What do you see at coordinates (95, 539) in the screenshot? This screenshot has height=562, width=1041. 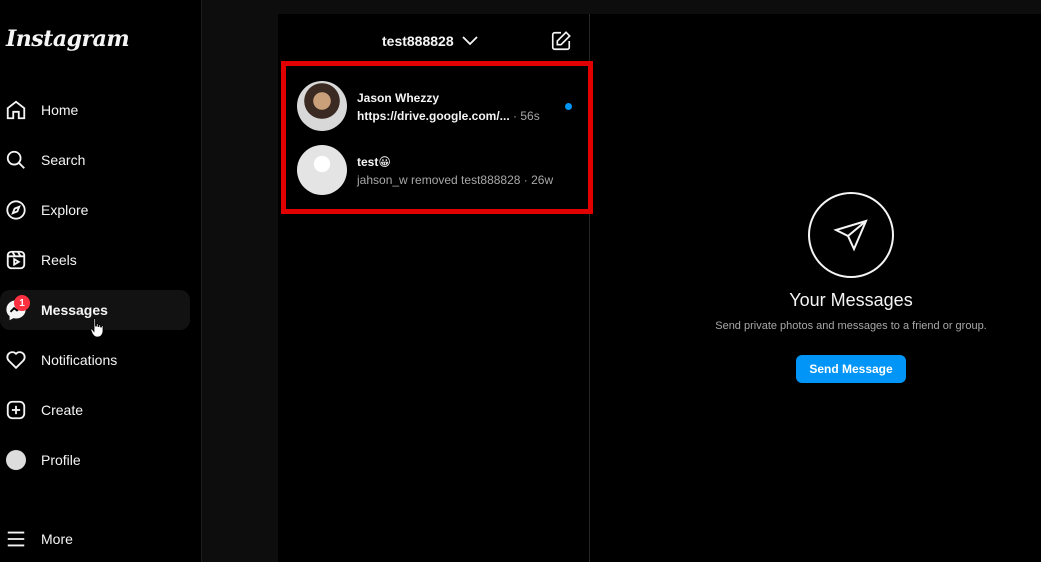 I see `sidebar-item-more: More` at bounding box center [95, 539].